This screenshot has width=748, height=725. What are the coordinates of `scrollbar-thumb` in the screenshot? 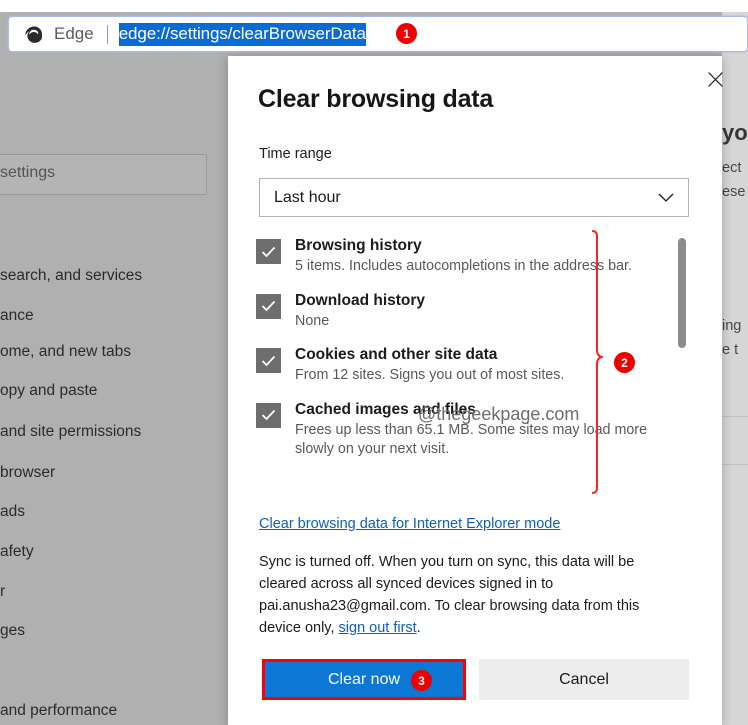 It's located at (682, 293).